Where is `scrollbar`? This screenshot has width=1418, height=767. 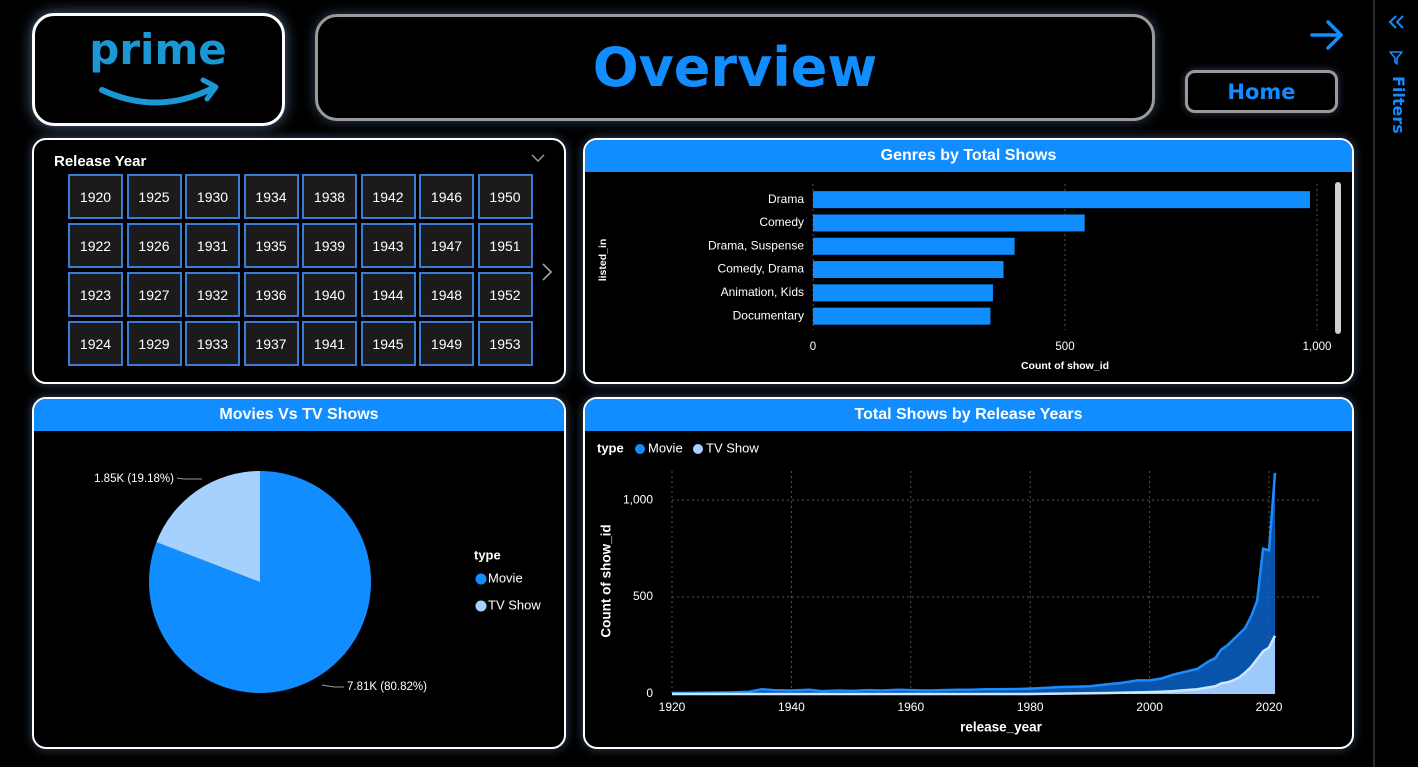
scrollbar is located at coordinates (1338, 258).